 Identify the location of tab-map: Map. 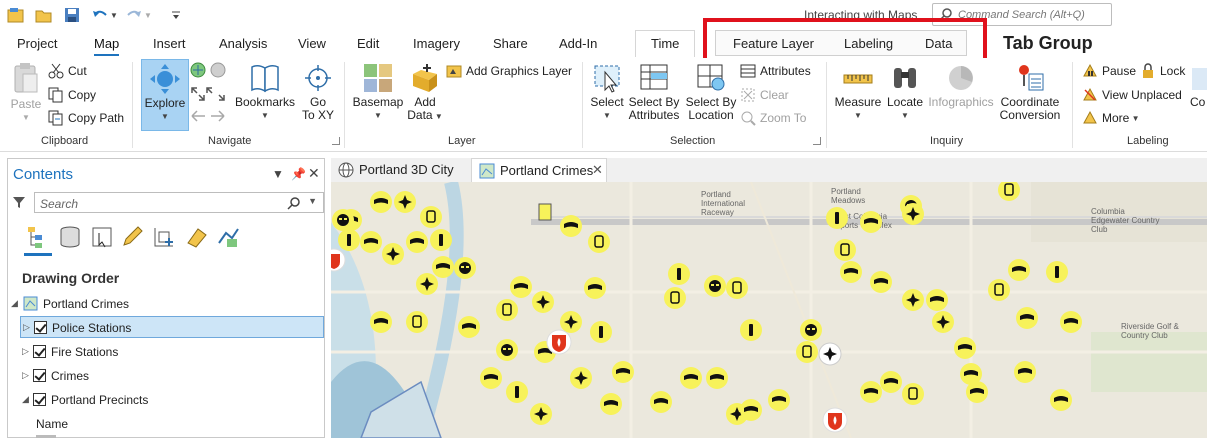
(107, 46).